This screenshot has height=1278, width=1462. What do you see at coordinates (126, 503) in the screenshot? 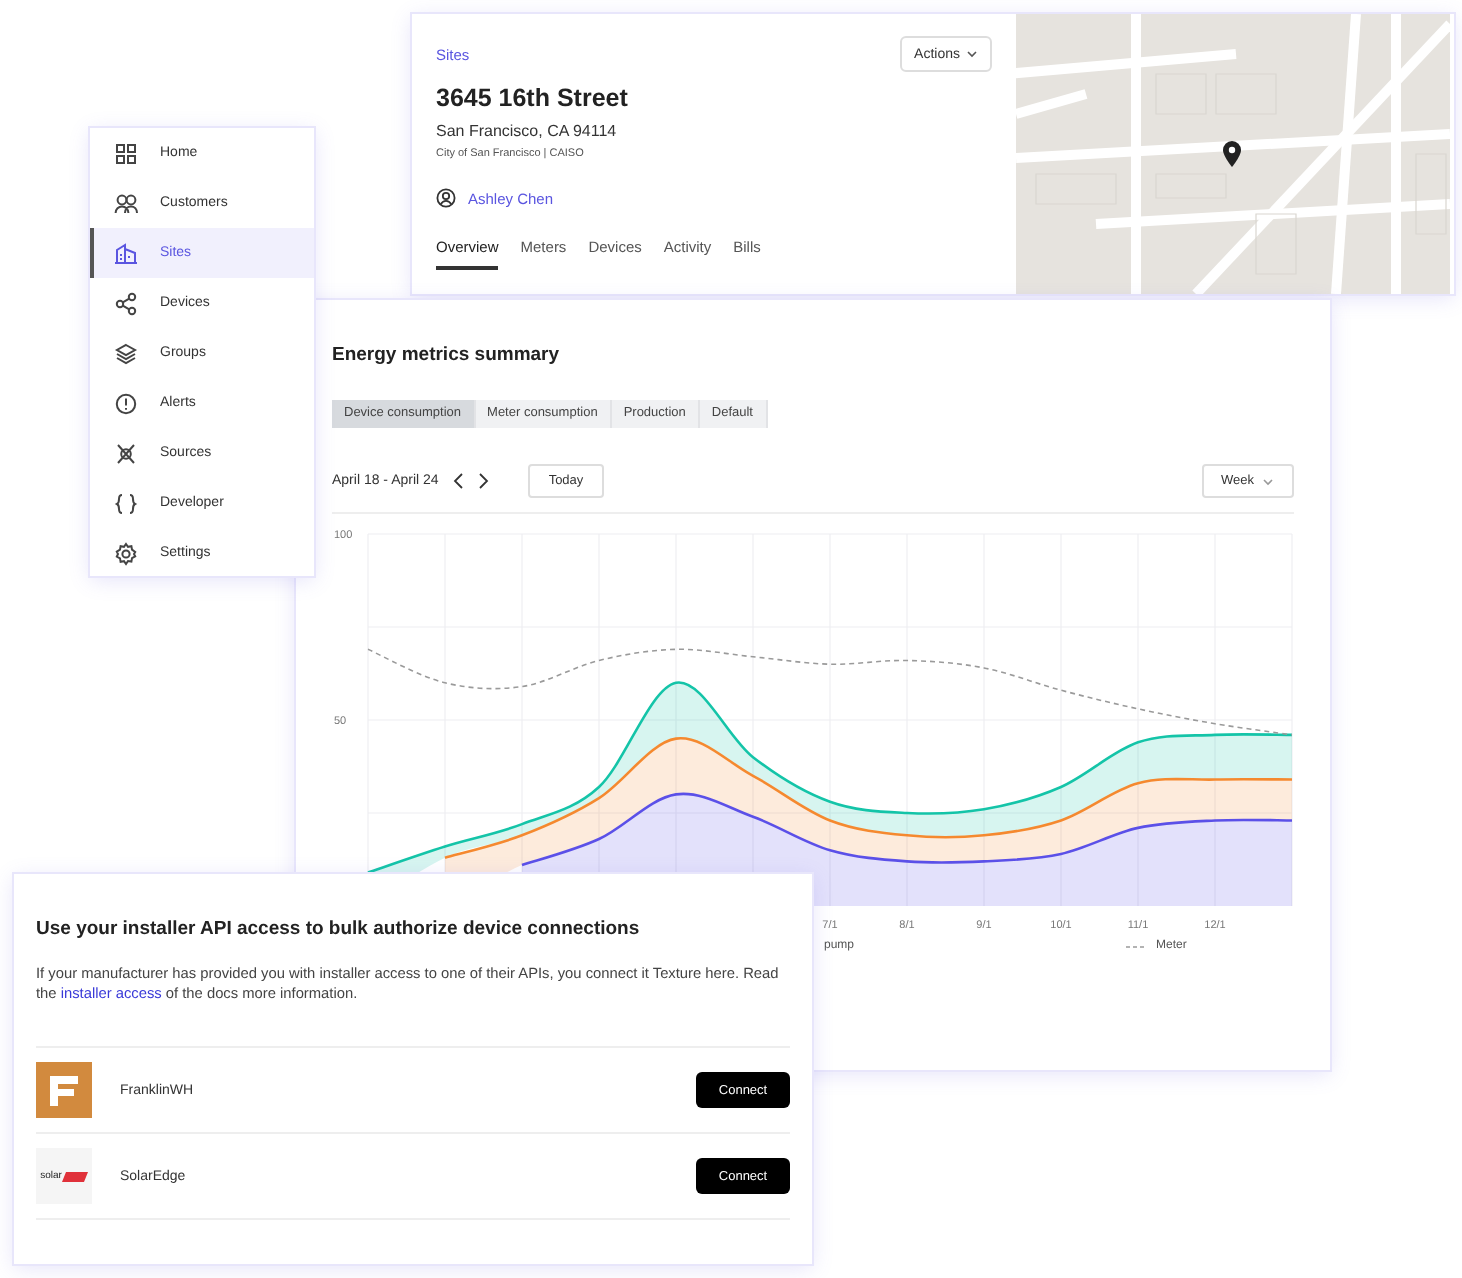
I see `braces-icon` at bounding box center [126, 503].